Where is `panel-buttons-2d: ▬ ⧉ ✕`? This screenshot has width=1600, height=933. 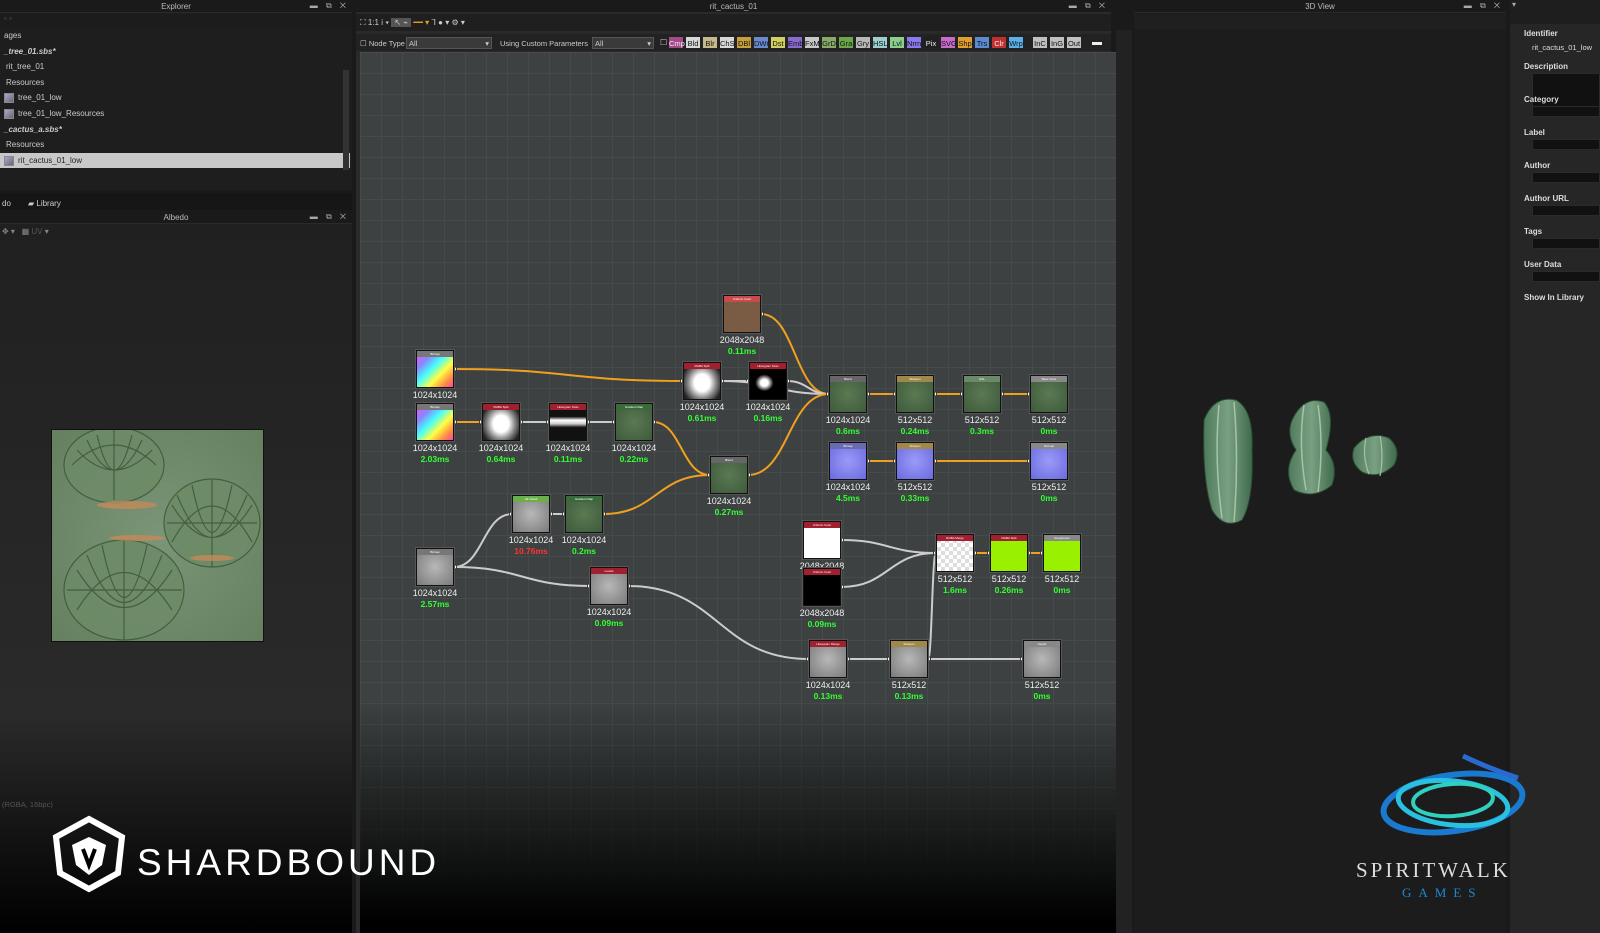
panel-buttons-2d: ▬ ⧉ ✕ is located at coordinates (329, 217).